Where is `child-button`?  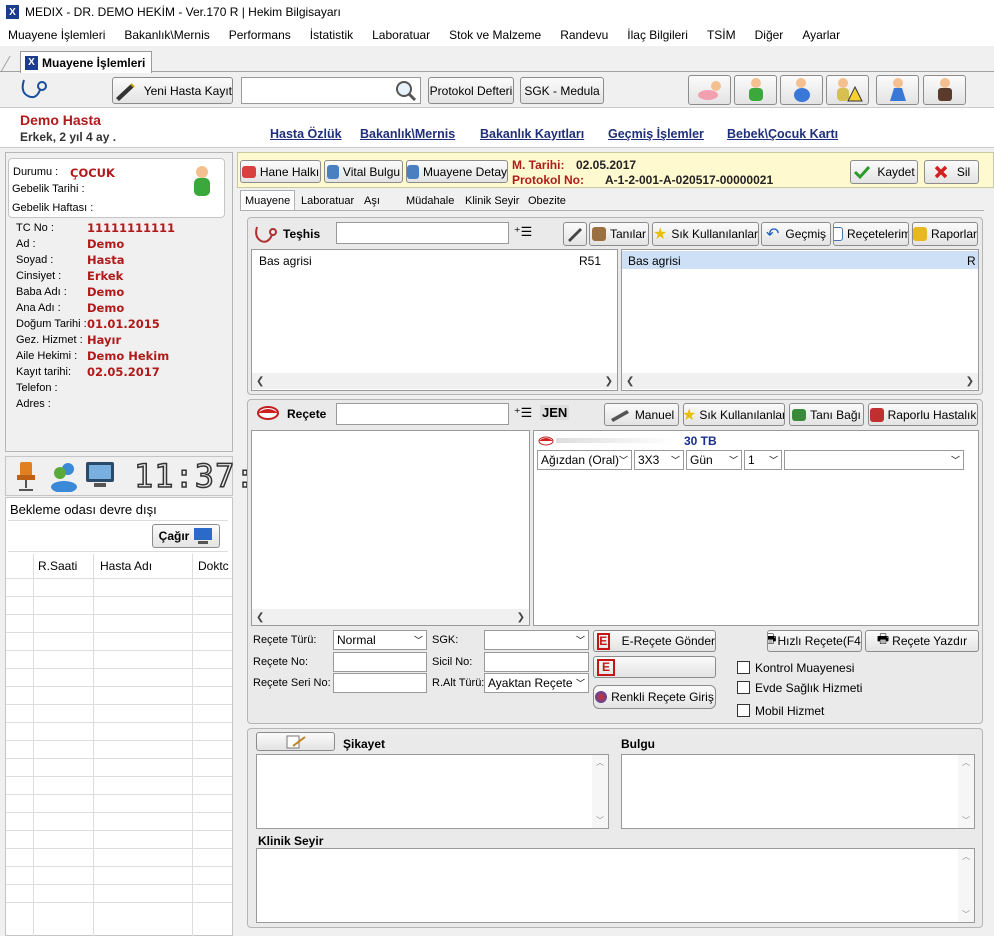 child-button is located at coordinates (755, 90).